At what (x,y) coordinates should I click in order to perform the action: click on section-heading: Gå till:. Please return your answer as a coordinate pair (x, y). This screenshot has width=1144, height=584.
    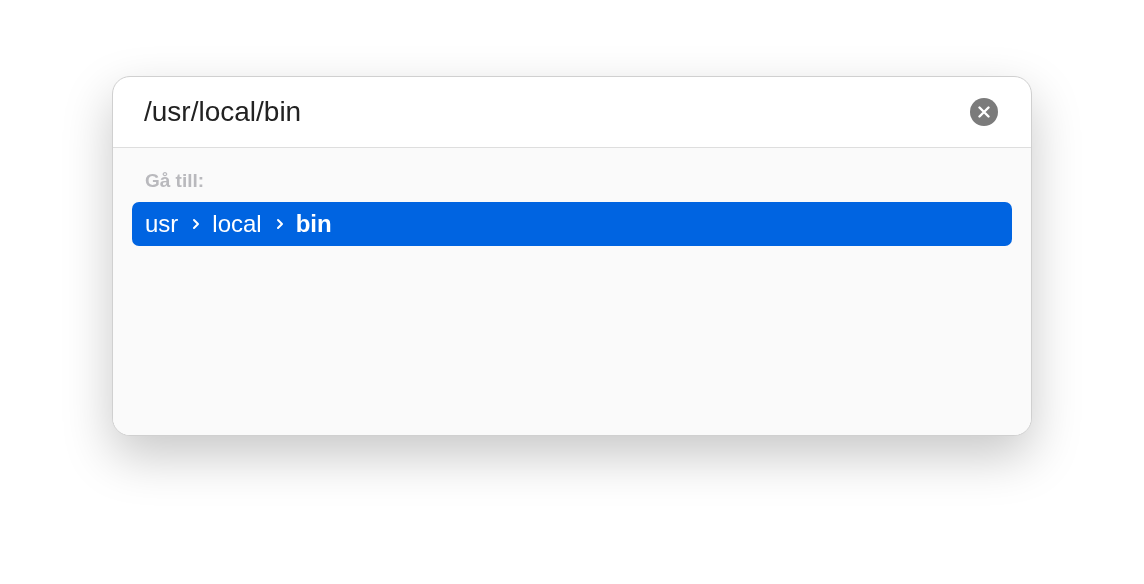
    Looking at the image, I should click on (175, 181).